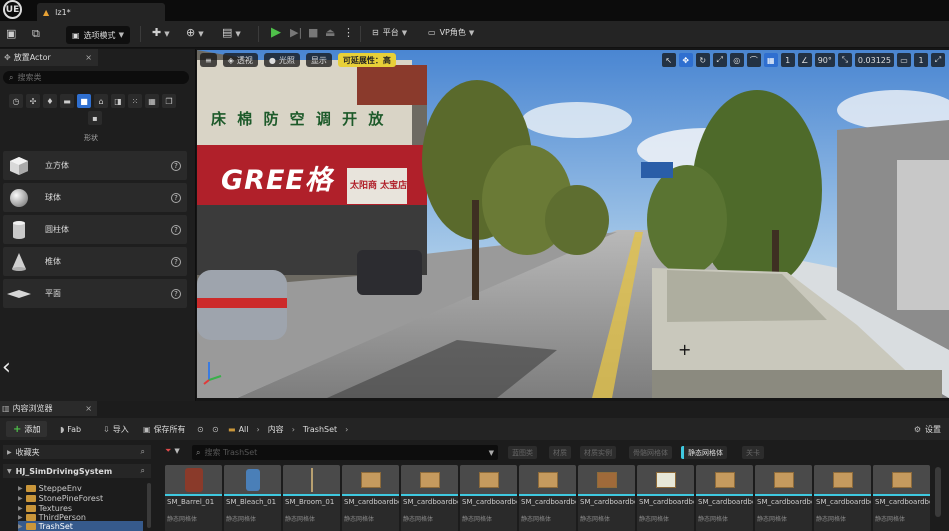 This screenshot has width=949, height=531. I want to click on scale-tool-icon: ⤢, so click(719, 60).